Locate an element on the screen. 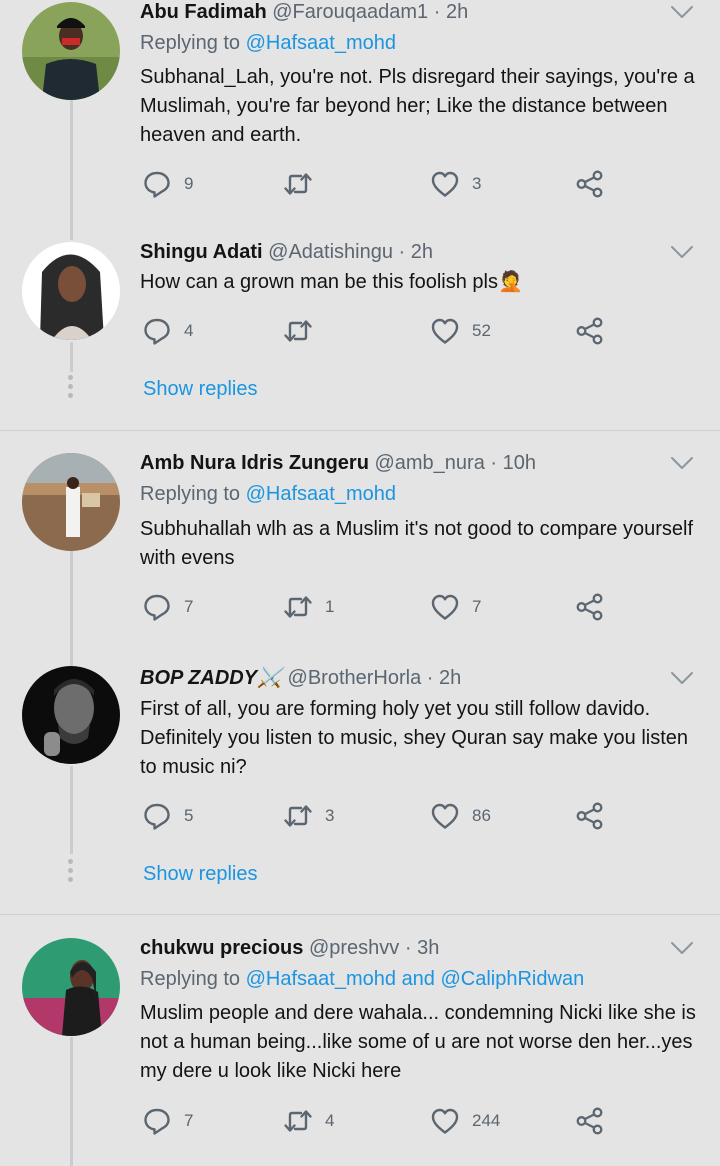  like-button: 244 is located at coordinates (465, 1121).